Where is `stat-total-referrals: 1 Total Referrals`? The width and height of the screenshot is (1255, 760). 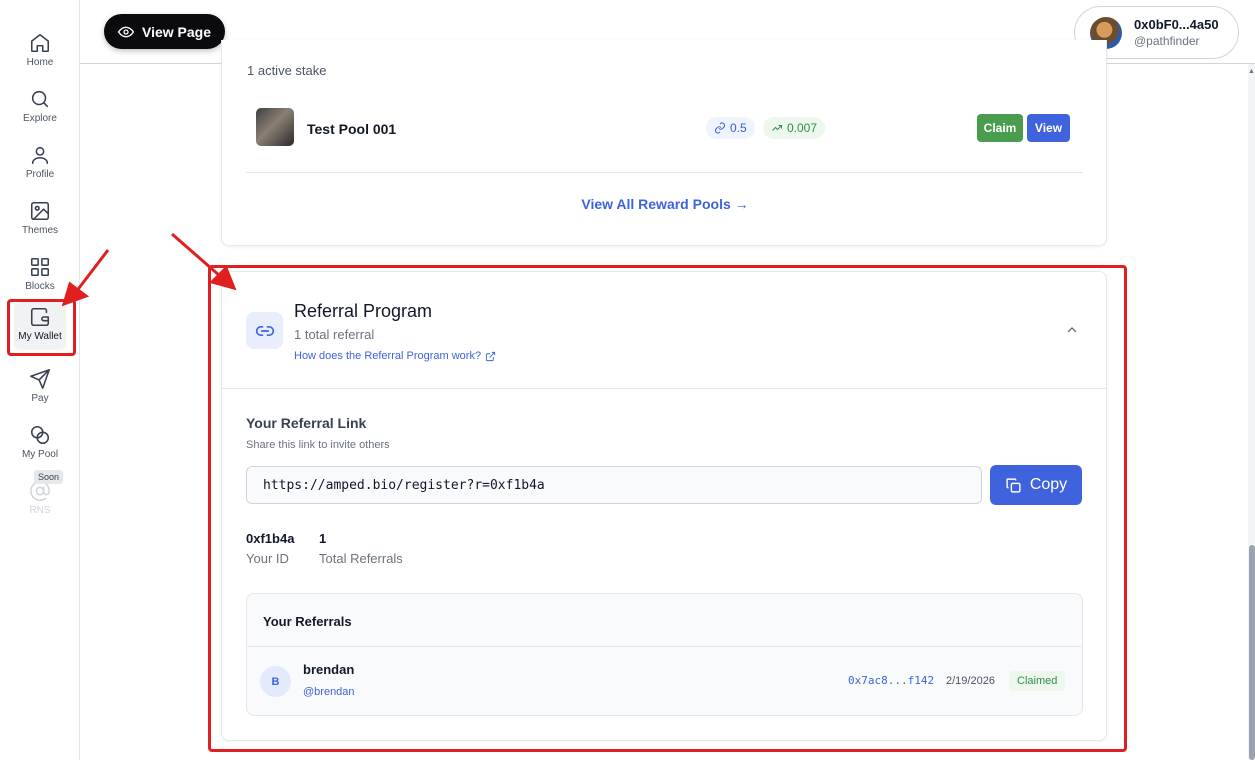
stat-total-referrals: 1 Total Referrals is located at coordinates (361, 548).